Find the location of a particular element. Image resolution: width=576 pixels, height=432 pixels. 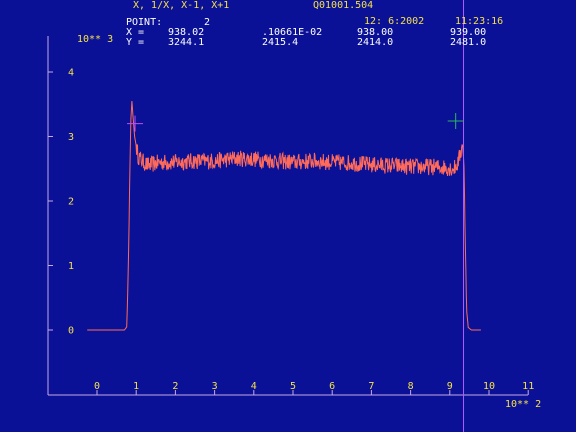

x-tick-label: 10 is located at coordinates (489, 386).